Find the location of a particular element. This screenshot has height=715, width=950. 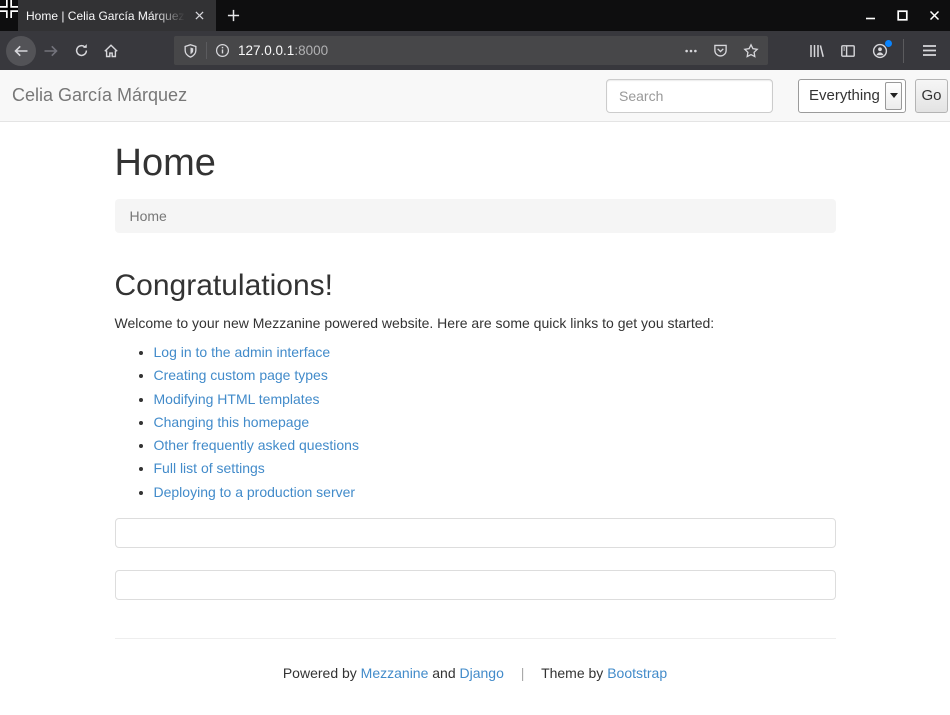

search-form: Everything Go is located at coordinates (777, 95).